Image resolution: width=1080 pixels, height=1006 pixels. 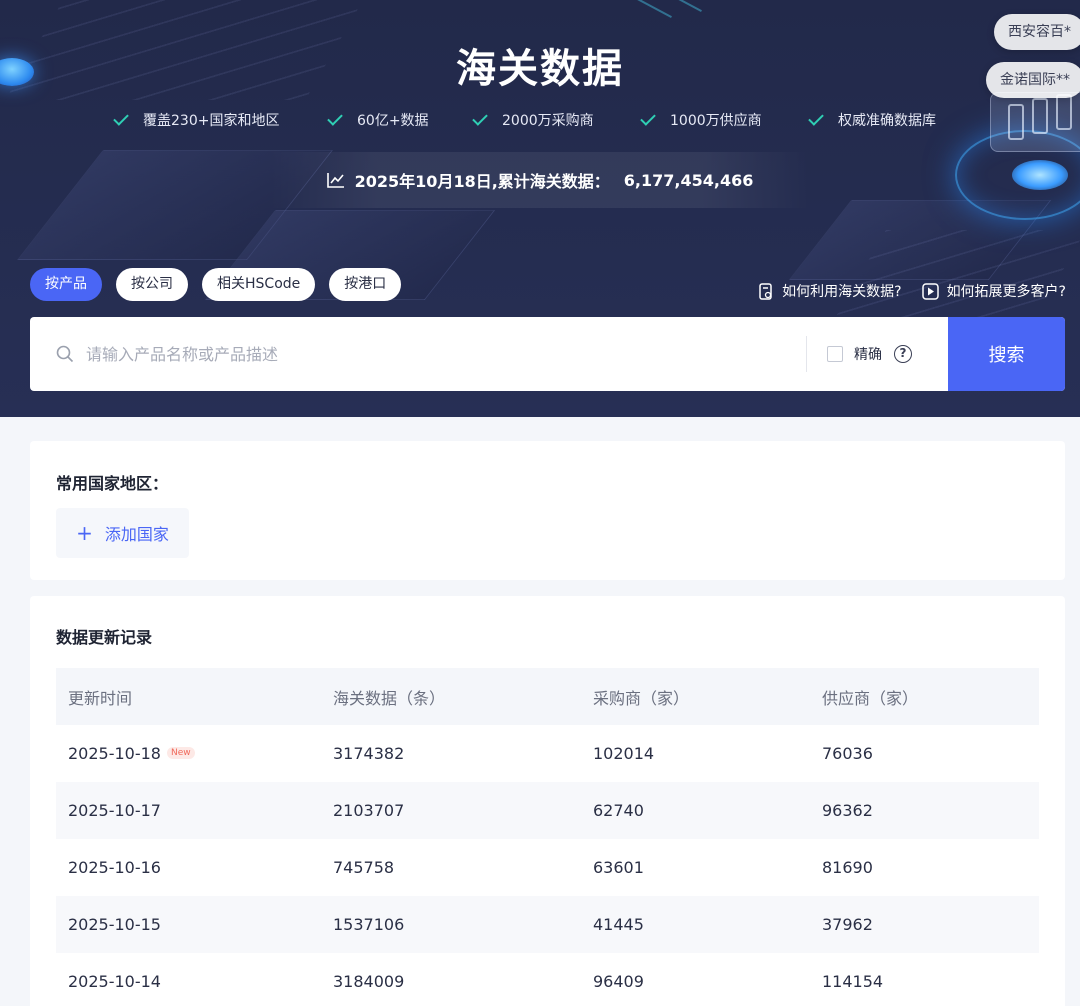 I want to click on exact-match: 精确 ?, so click(x=877, y=354).